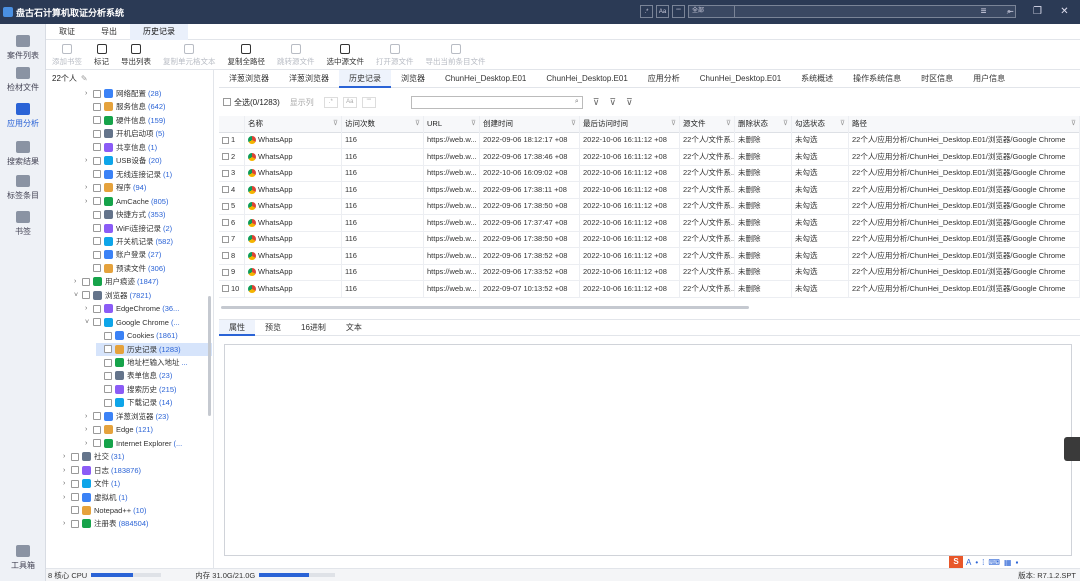 This screenshot has height=581, width=1080. Describe the element at coordinates (817, 79) in the screenshot. I see `tab-item: 系统概述` at that location.